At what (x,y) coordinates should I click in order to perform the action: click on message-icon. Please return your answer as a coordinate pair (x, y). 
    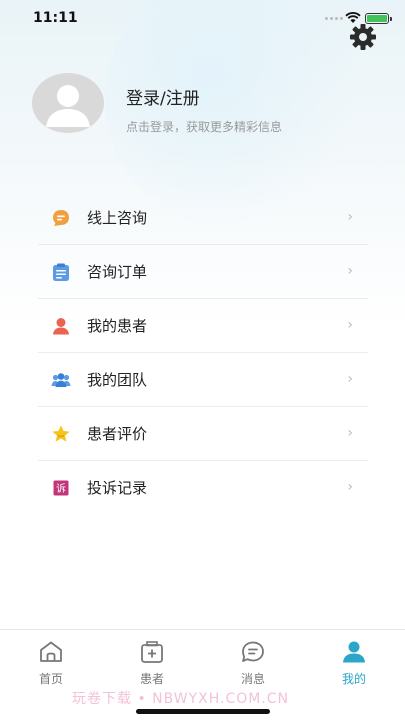
    Looking at the image, I should click on (253, 651).